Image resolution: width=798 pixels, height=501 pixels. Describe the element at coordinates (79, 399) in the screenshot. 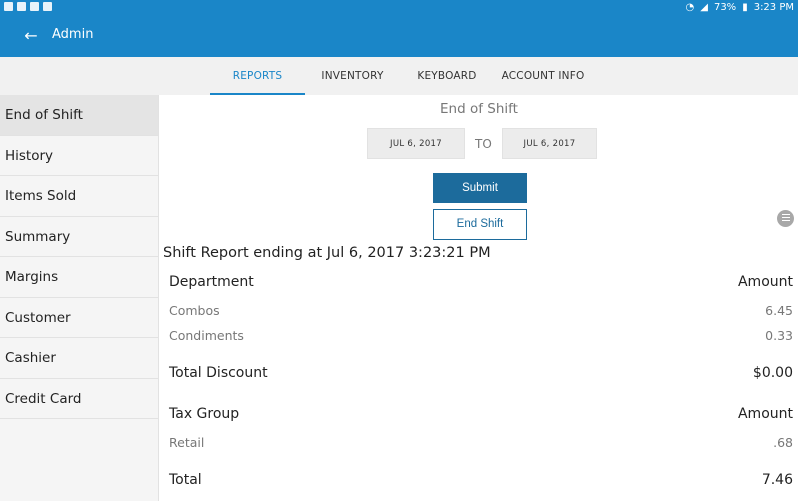

I see `sidebar-item-credit-card: Credit Card` at that location.